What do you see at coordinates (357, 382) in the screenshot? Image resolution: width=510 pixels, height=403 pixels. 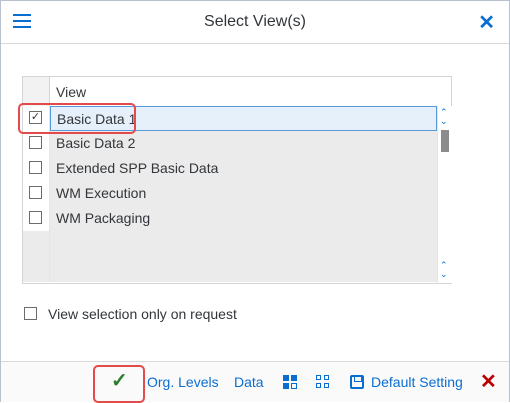 I see `save-icon` at bounding box center [357, 382].